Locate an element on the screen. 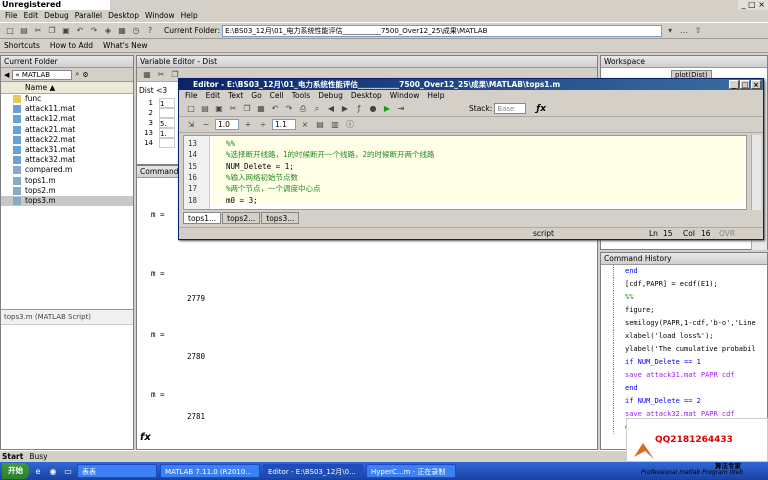 The width and height of the screenshot is (768, 480). cell-icon: ▤ is located at coordinates (320, 125).